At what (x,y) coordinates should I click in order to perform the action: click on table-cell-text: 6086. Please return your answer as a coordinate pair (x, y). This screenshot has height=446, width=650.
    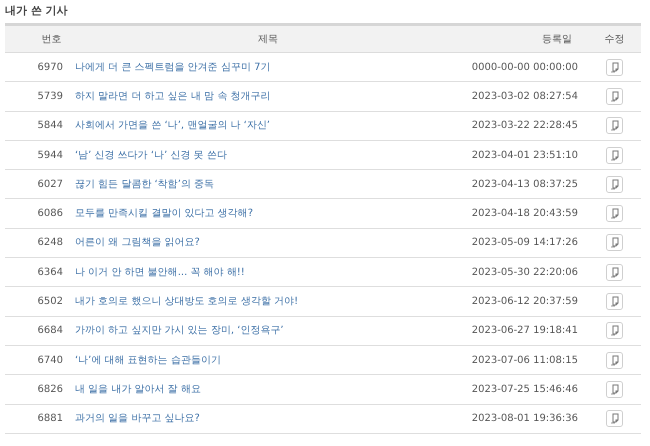
    Looking at the image, I should click on (50, 214).